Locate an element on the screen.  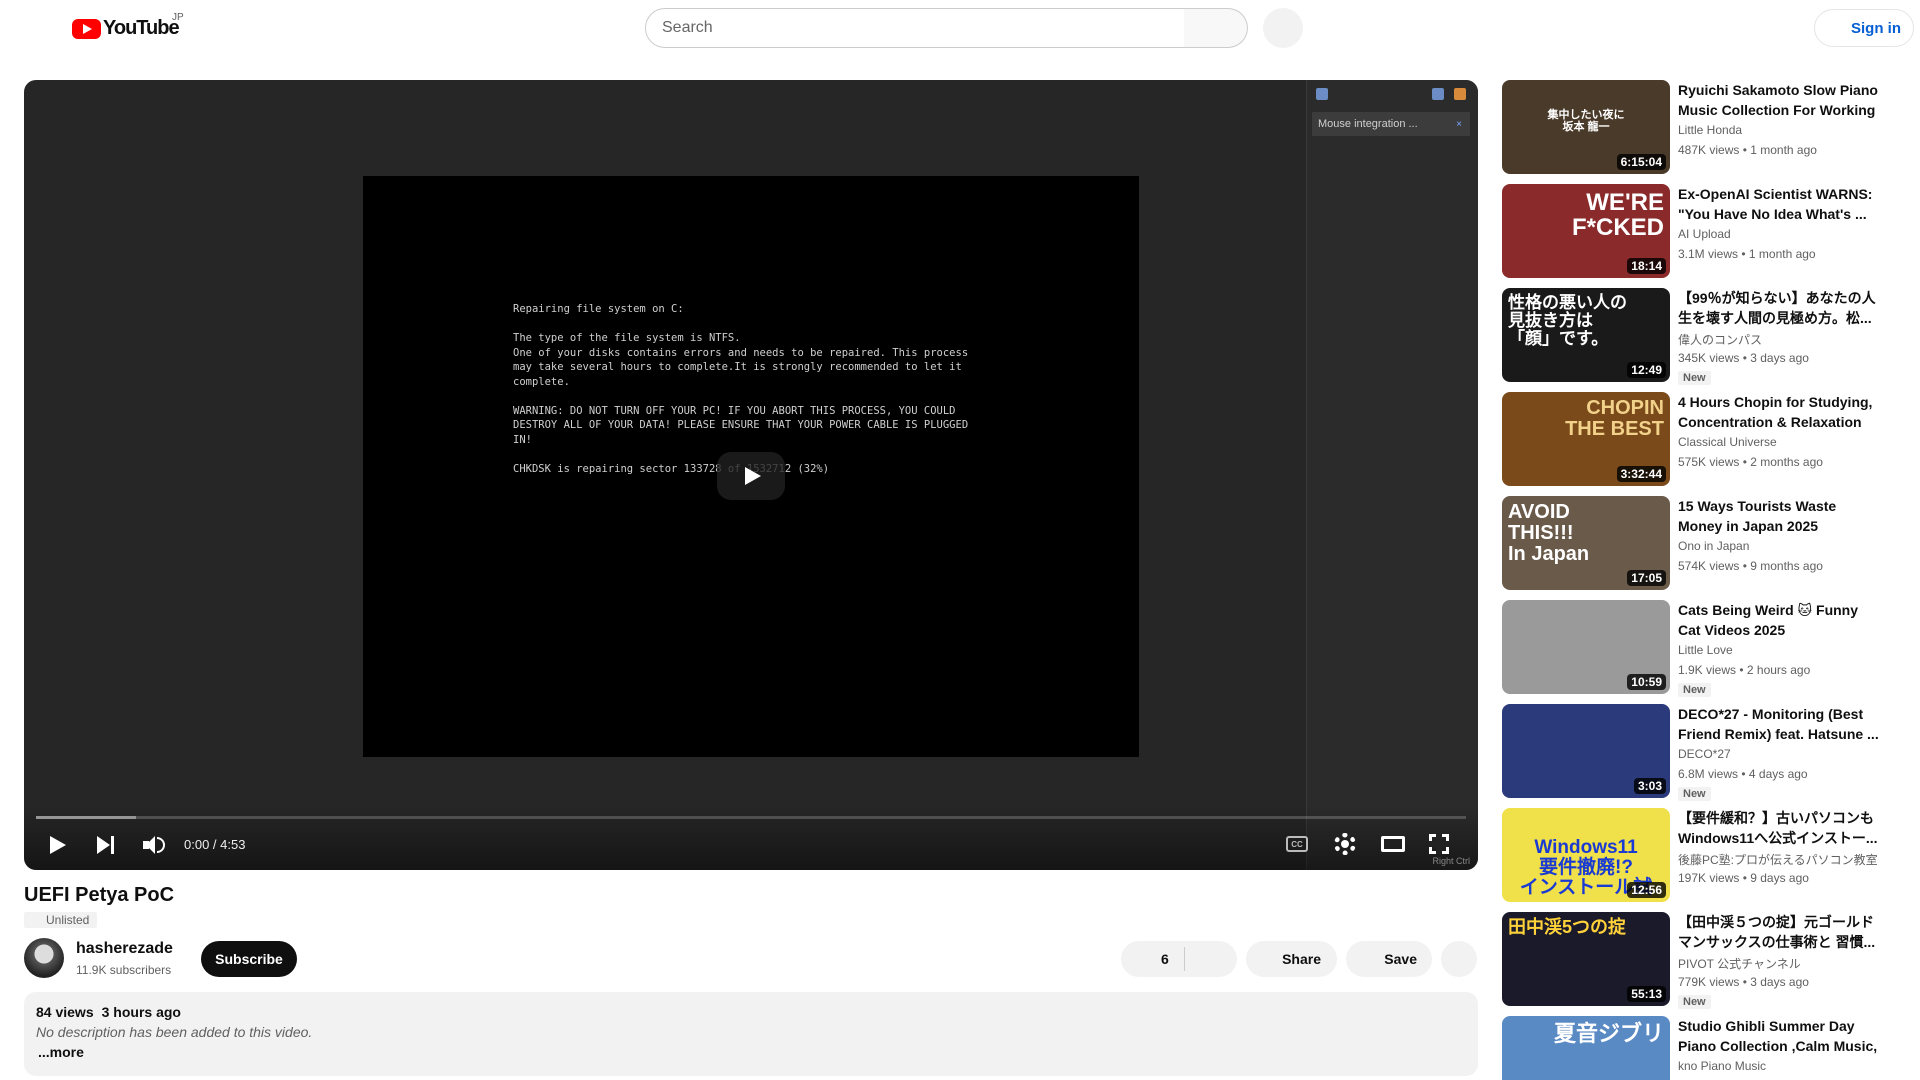
search-box is located at coordinates (915, 28).